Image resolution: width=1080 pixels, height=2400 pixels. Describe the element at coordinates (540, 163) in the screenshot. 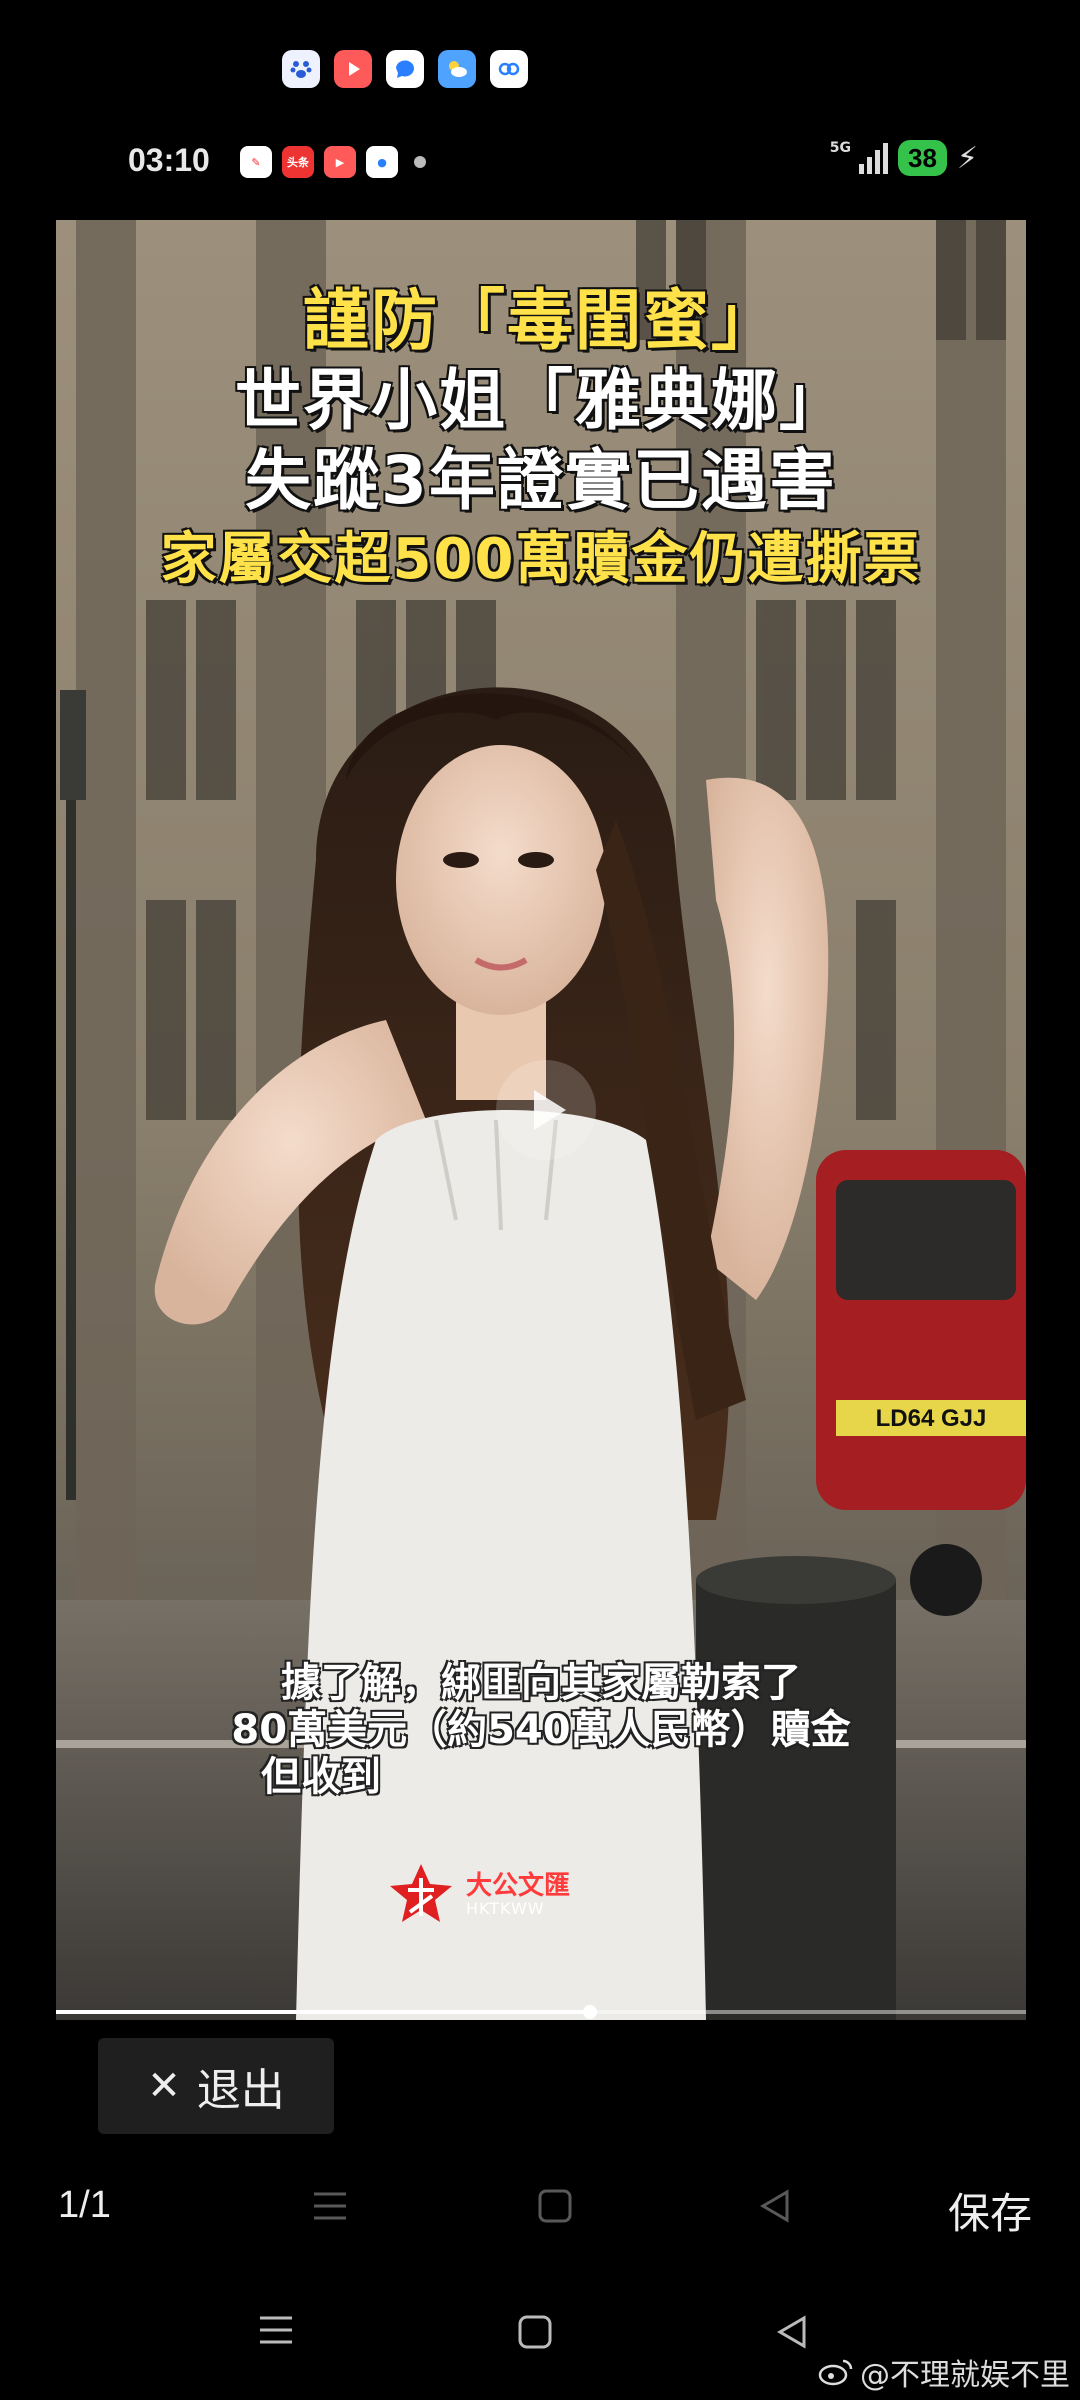

I see `status-bar: 03:10 ✎ 头条 ▶ ● 5G 38 ⚡` at that location.